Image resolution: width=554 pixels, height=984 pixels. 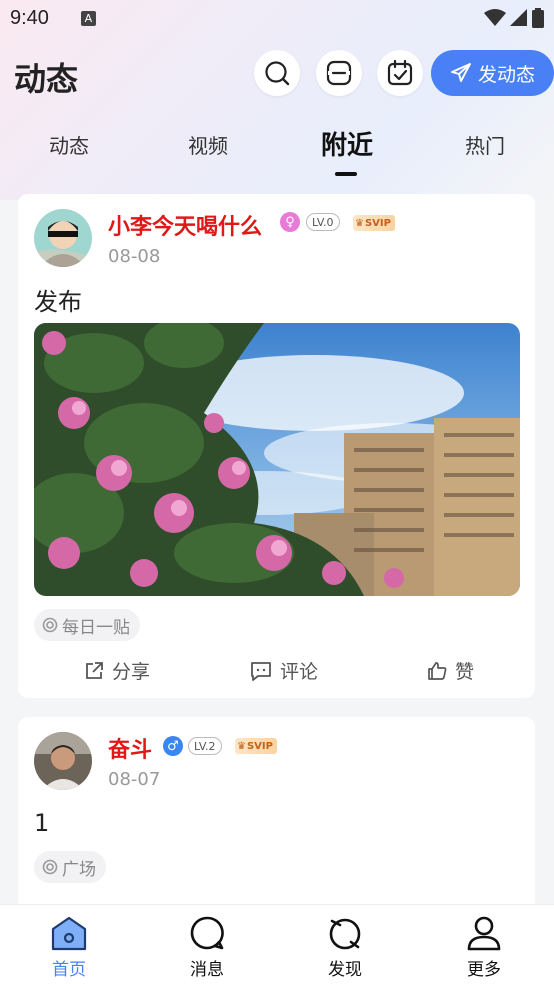 What do you see at coordinates (130, 748) in the screenshot?
I see `username: 奋斗` at bounding box center [130, 748].